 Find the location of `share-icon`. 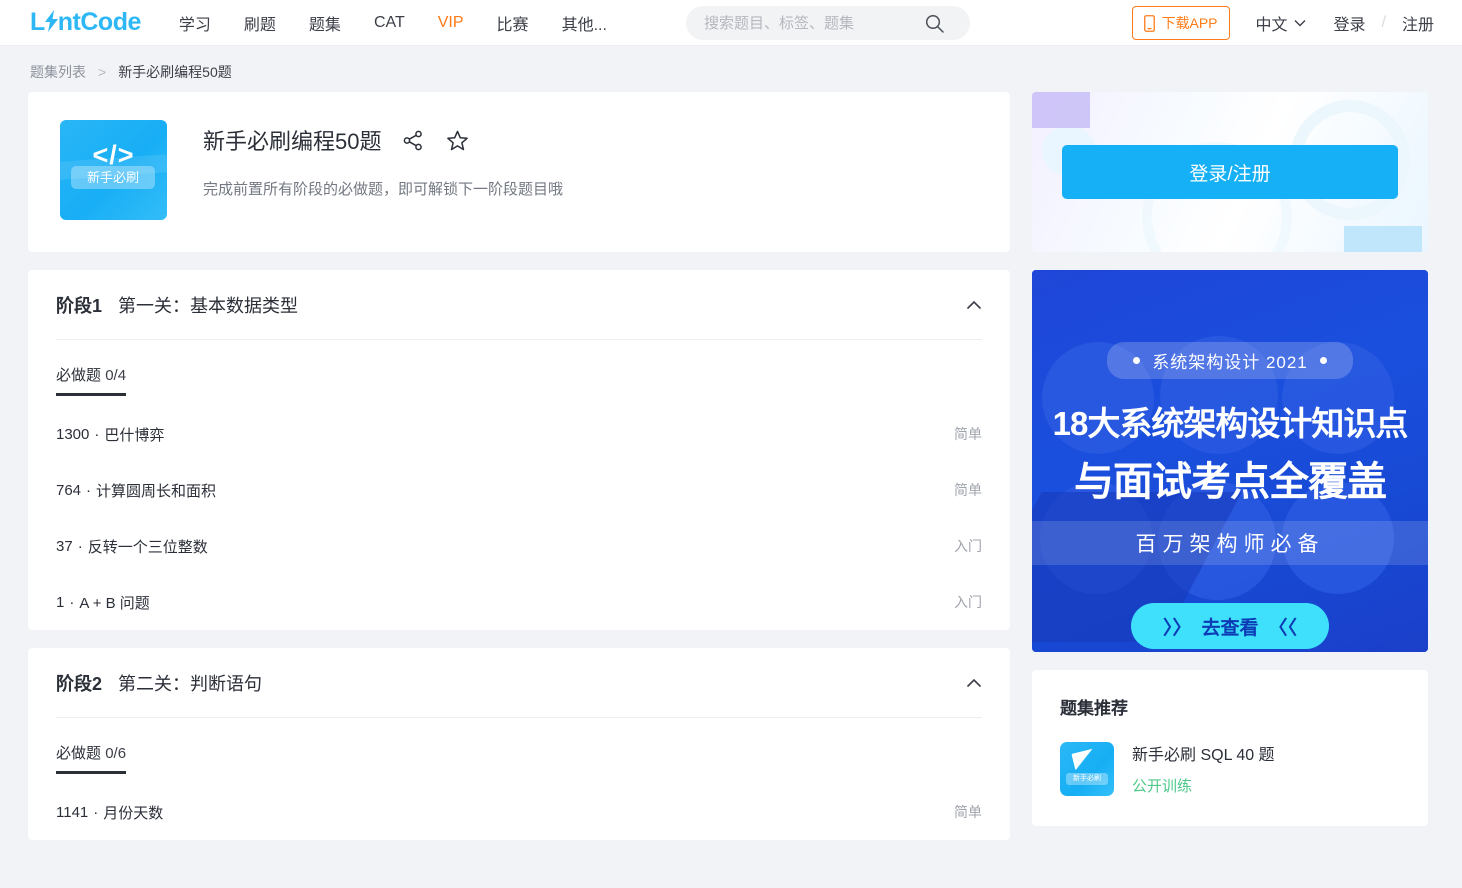

share-icon is located at coordinates (413, 140).